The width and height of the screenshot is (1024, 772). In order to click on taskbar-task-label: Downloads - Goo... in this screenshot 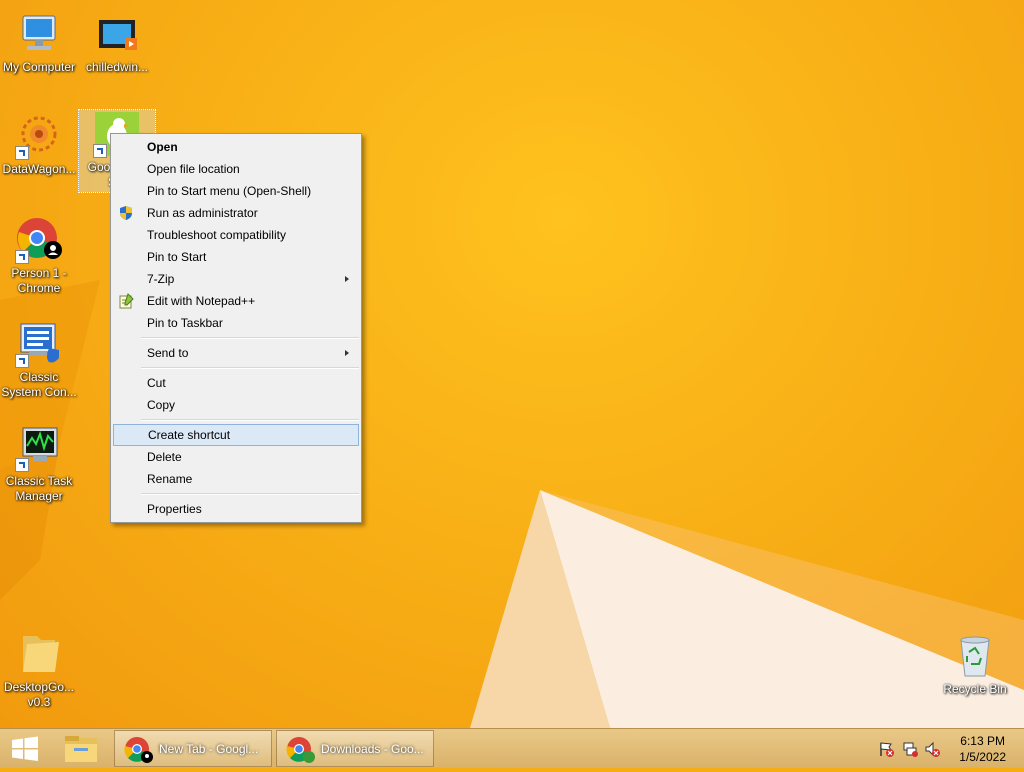, I will do `click(372, 749)`.